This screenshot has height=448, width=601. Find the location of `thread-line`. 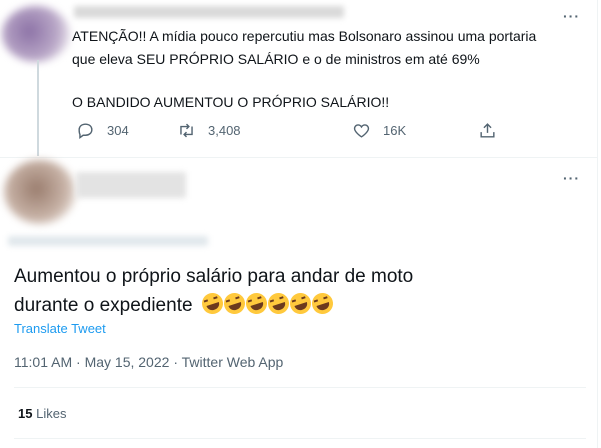

thread-line is located at coordinates (38, 108).